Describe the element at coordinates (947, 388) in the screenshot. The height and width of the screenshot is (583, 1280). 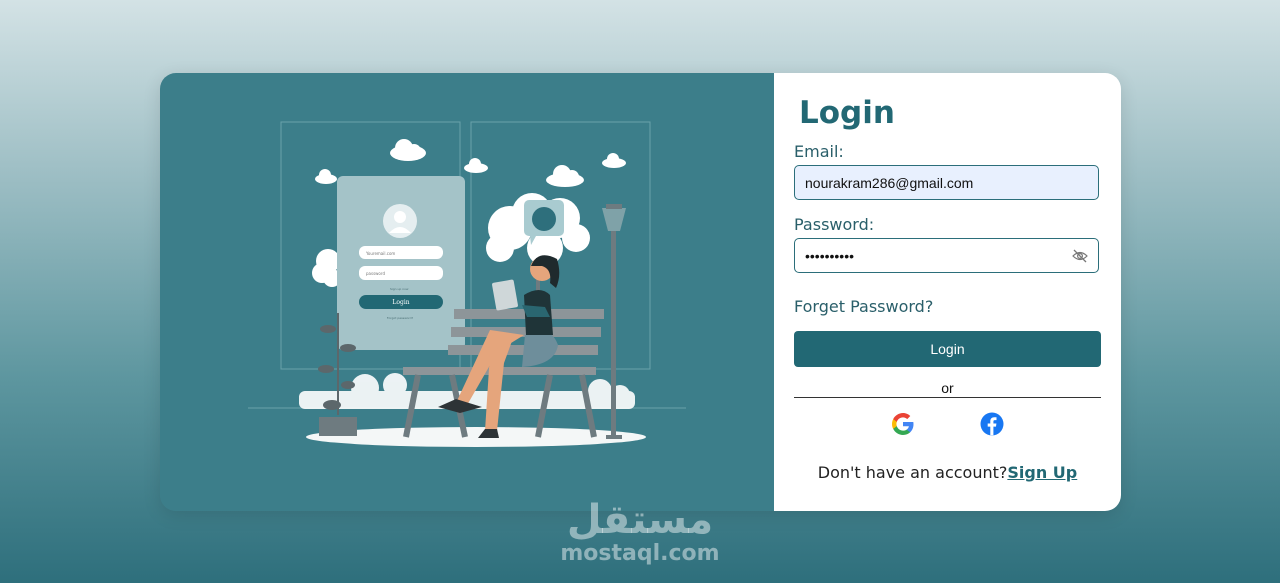
I see `or-separator-text: or` at that location.